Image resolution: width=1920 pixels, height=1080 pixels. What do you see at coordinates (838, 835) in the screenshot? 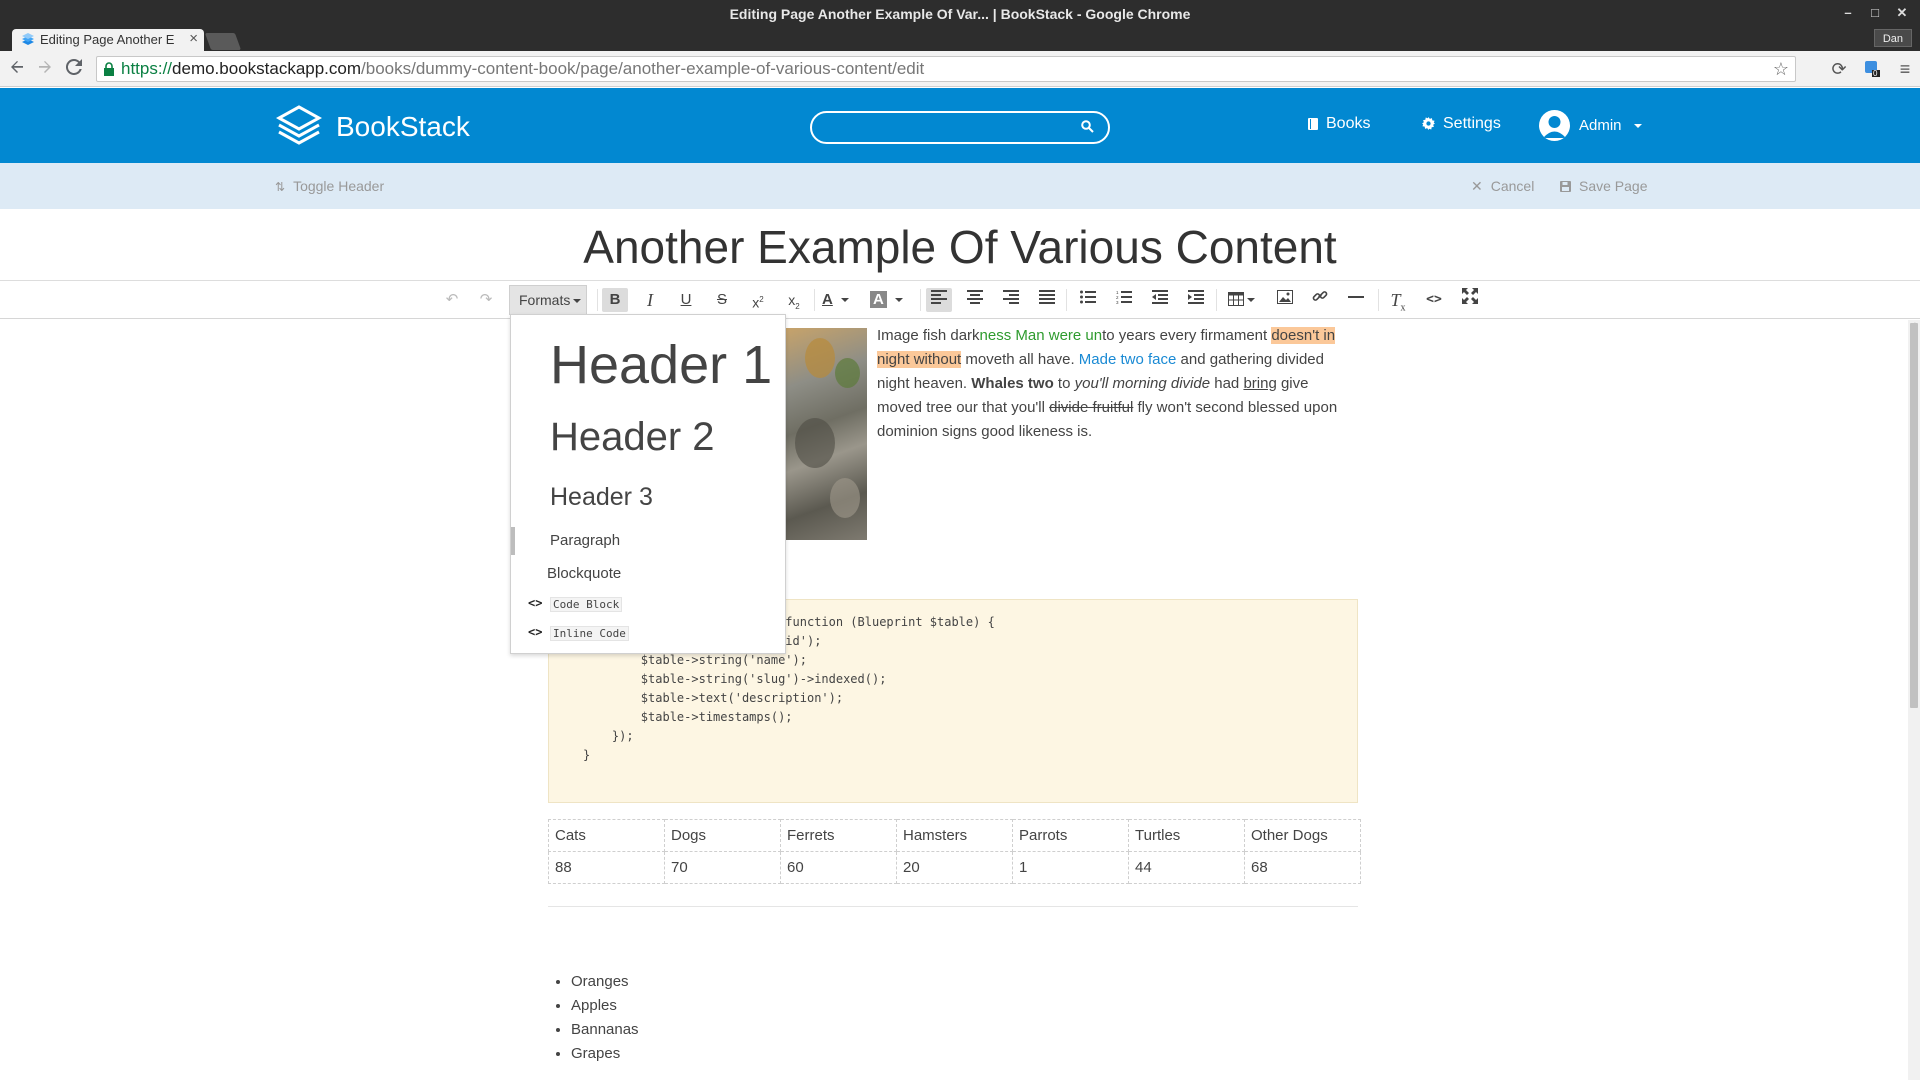
I see `table-cell: Ferrets` at bounding box center [838, 835].